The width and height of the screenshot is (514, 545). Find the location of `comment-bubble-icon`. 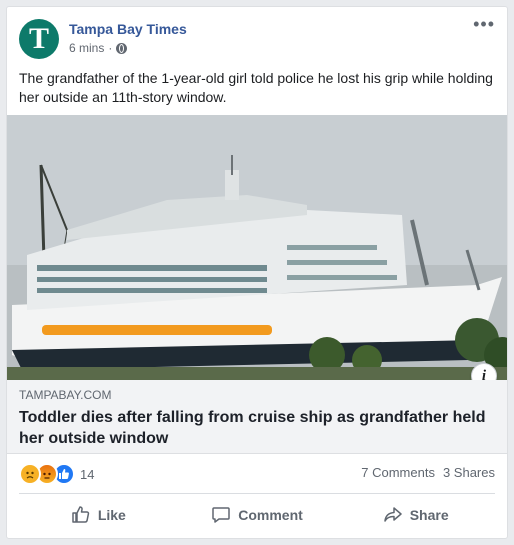

comment-bubble-icon is located at coordinates (221, 515).